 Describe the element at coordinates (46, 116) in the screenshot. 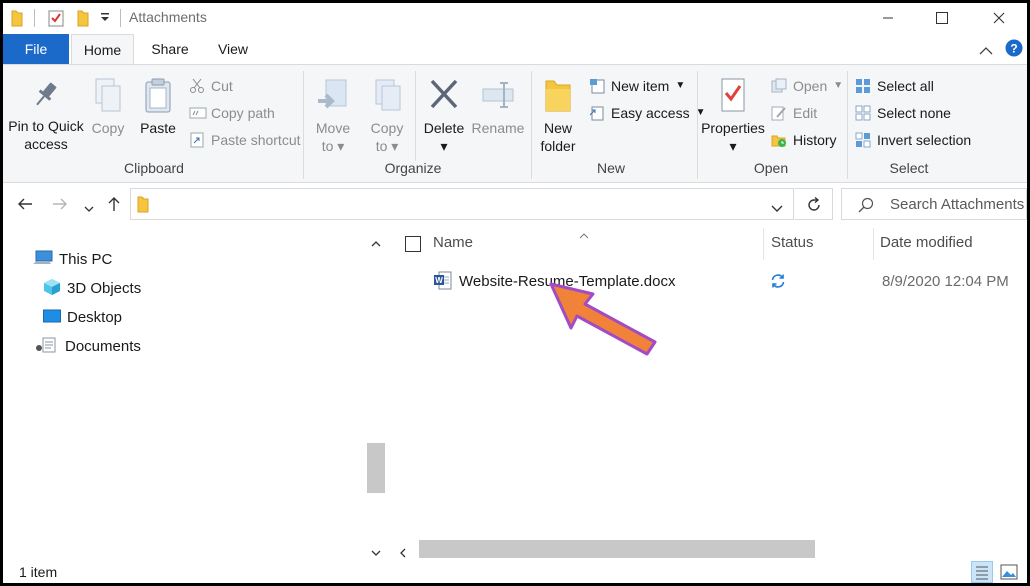

I see `pin-to-quick-access-button: Pin to Quick access` at that location.